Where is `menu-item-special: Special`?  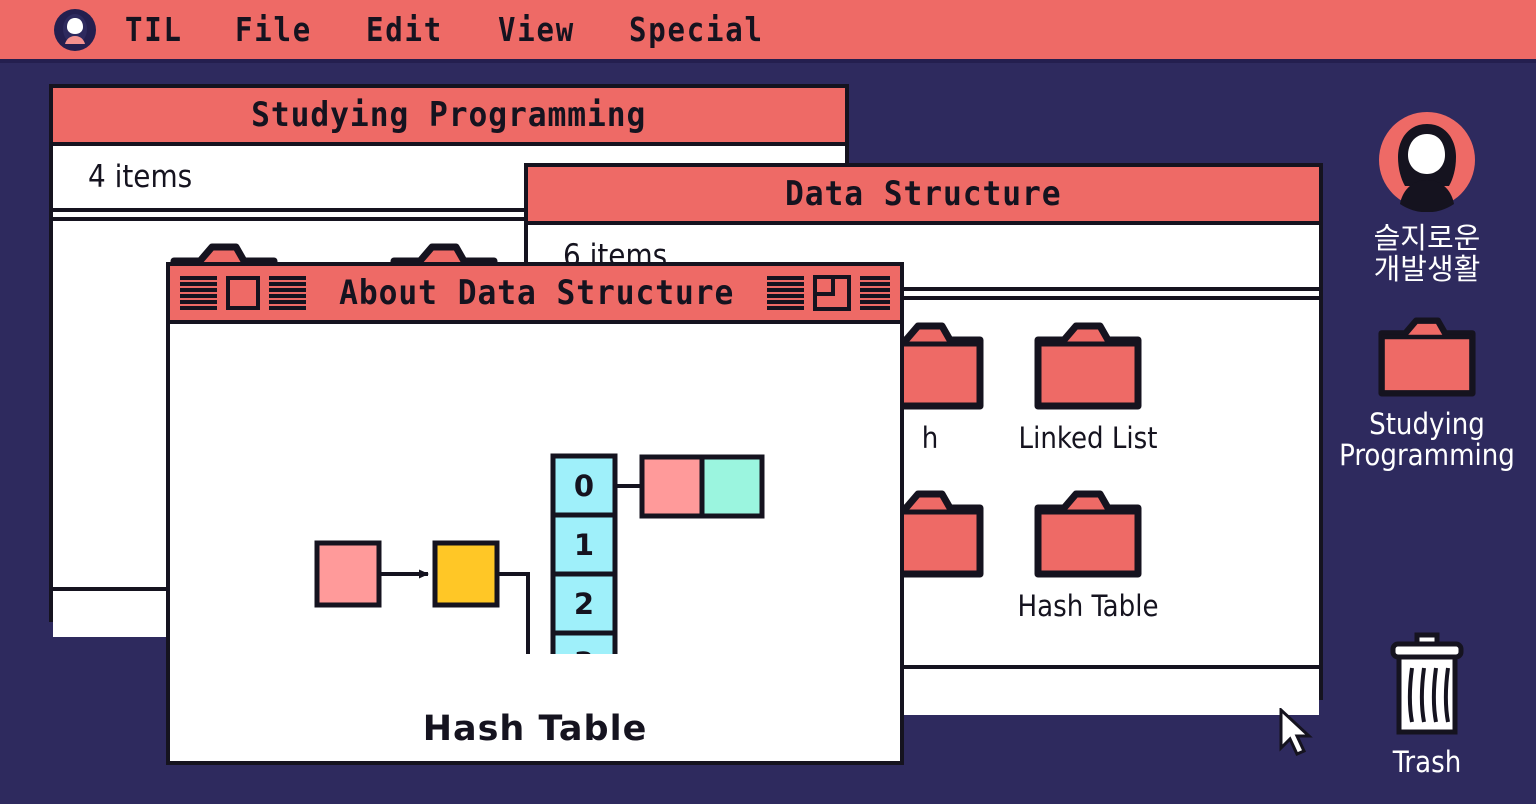
menu-item-special: Special is located at coordinates (696, 29).